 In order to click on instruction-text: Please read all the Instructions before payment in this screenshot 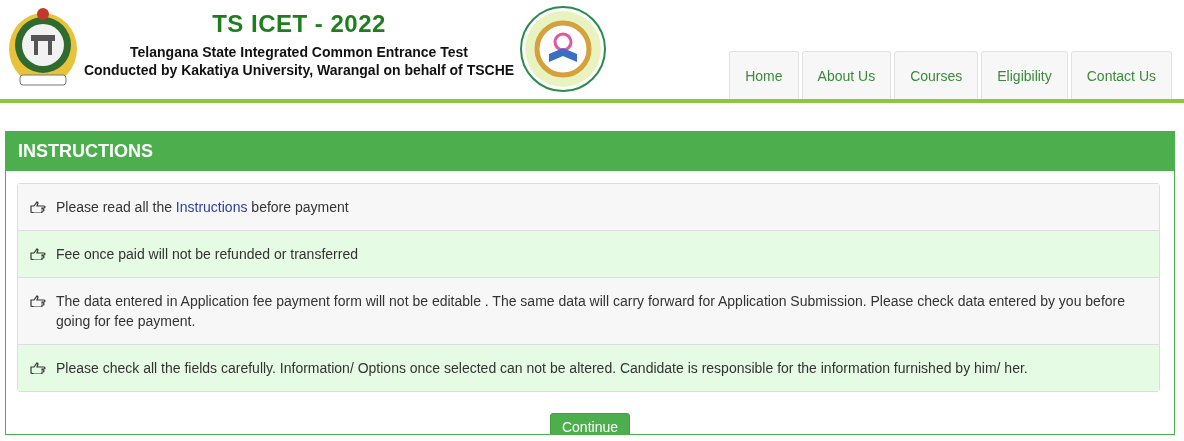, I will do `click(202, 207)`.